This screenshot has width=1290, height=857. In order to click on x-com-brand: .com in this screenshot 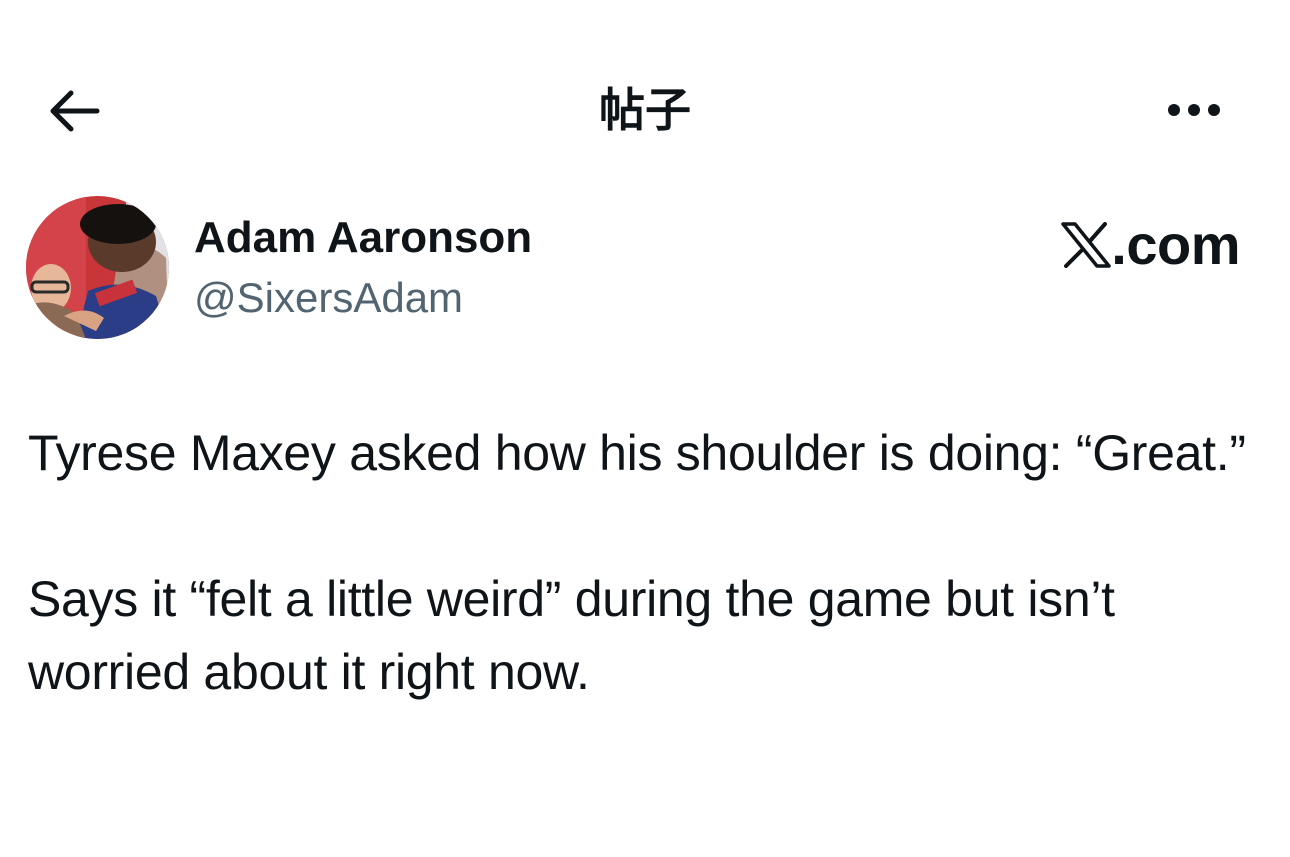, I will do `click(1150, 245)`.